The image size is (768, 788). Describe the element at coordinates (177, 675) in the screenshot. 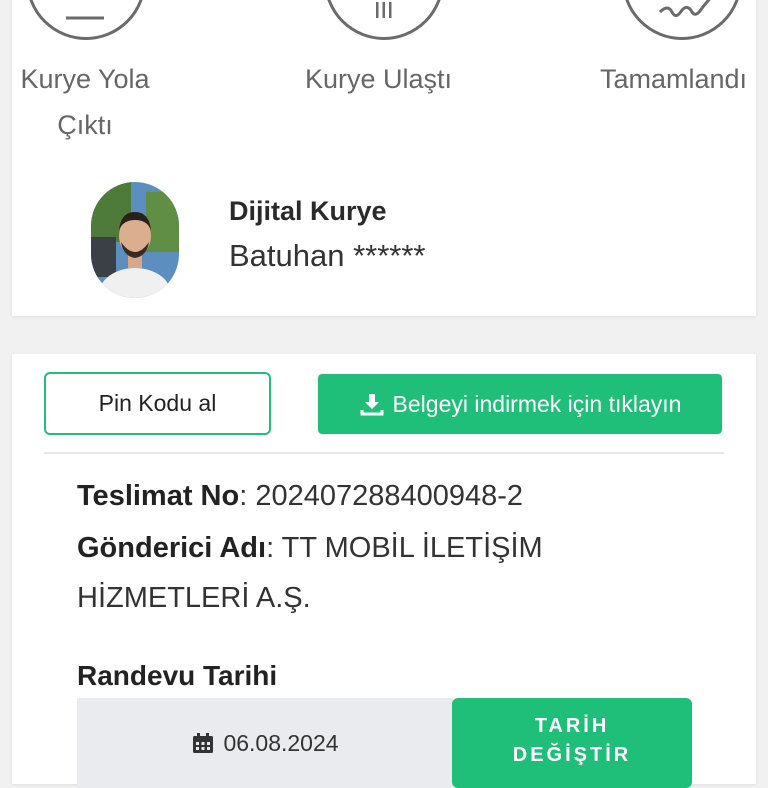

I see `appointment-date-title: Randevu Tarihi` at that location.